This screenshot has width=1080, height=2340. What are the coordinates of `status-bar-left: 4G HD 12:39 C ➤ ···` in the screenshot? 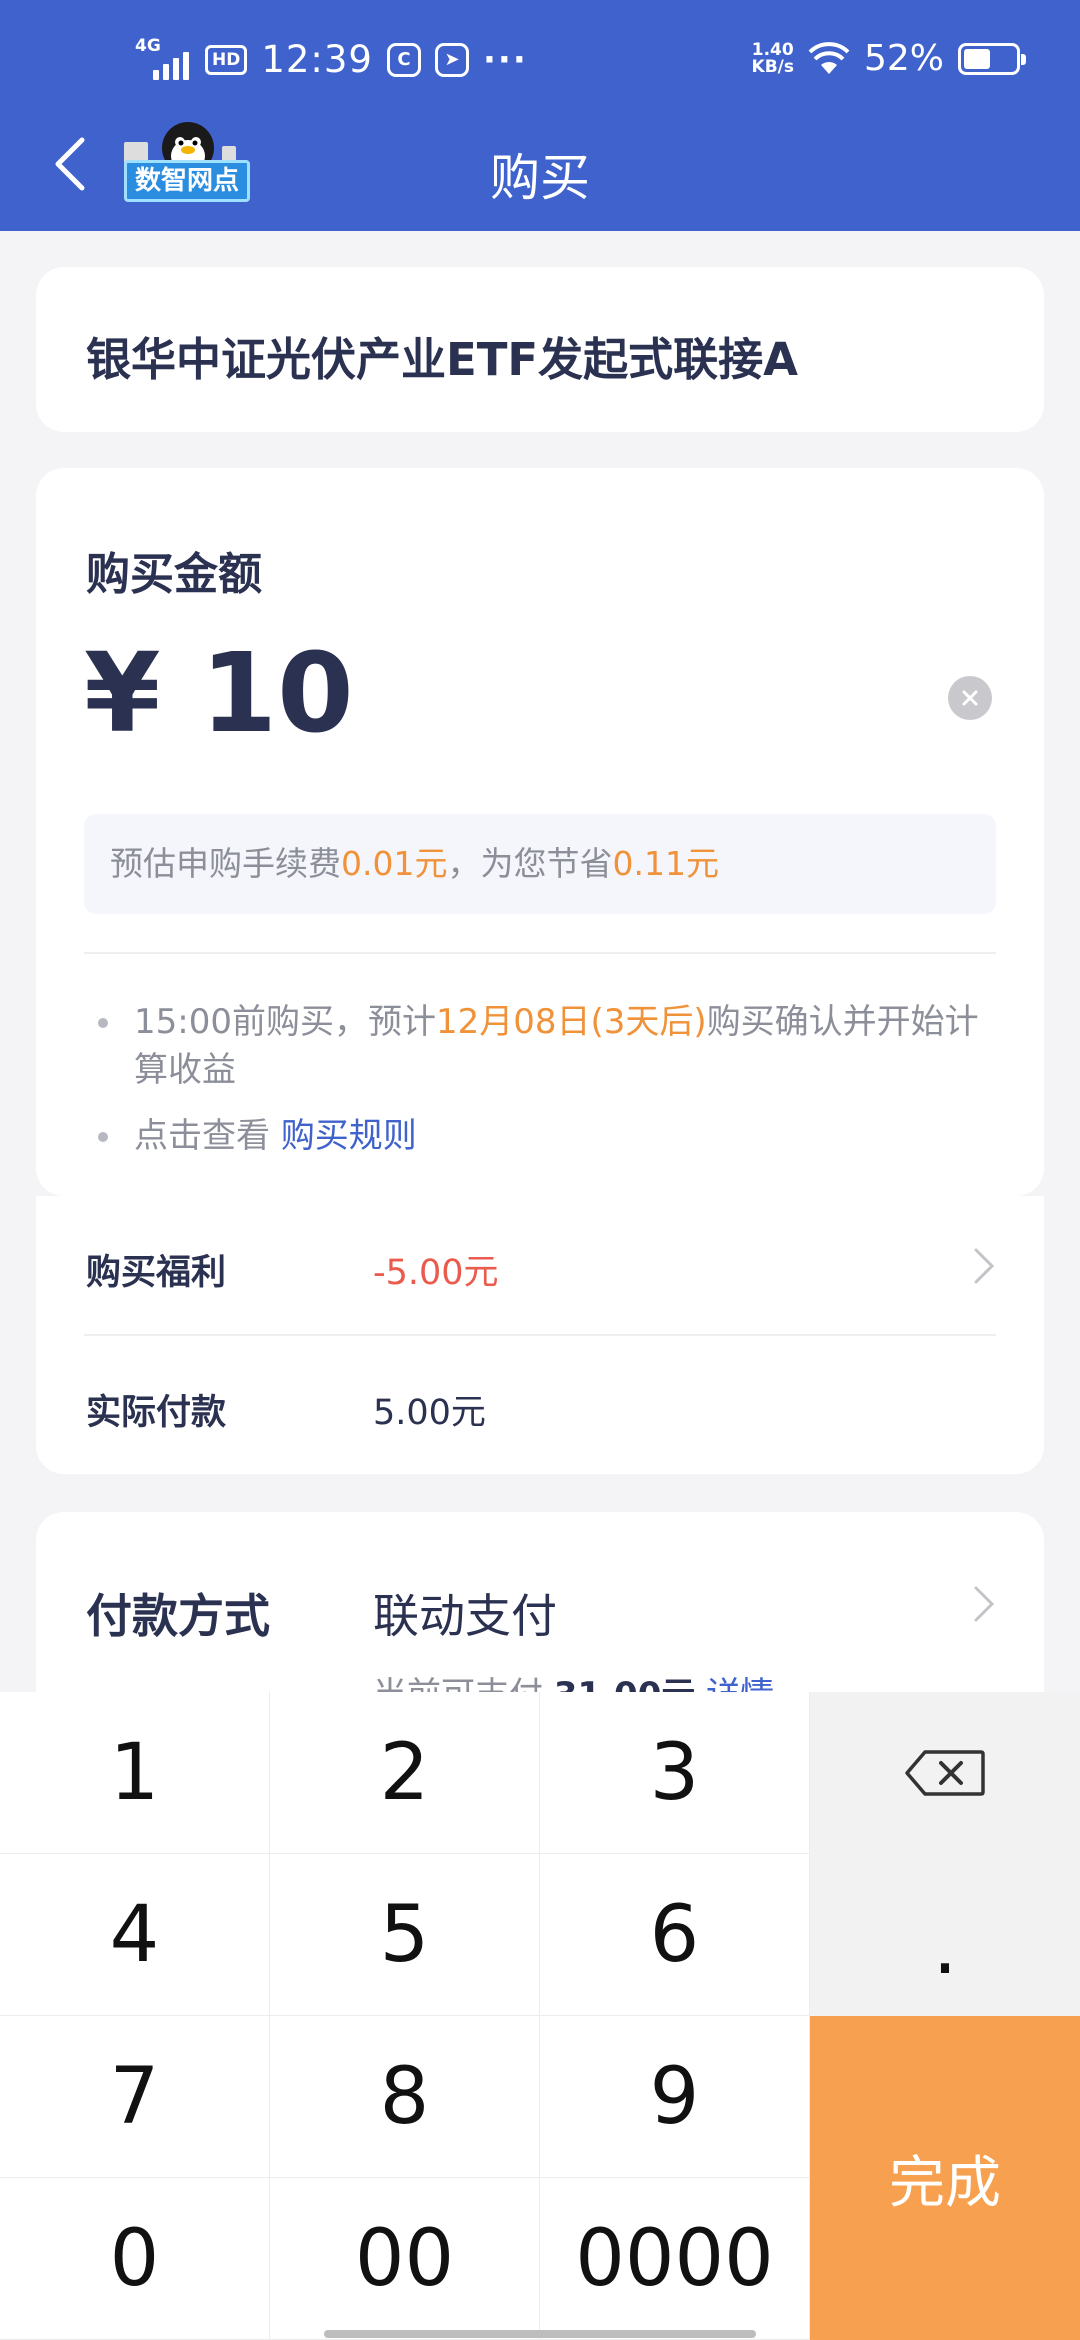 It's located at (331, 59).